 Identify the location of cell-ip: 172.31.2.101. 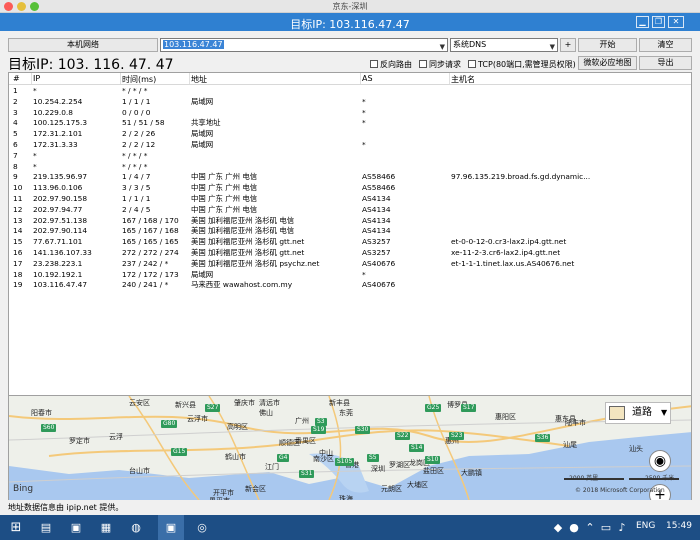
(58, 134).